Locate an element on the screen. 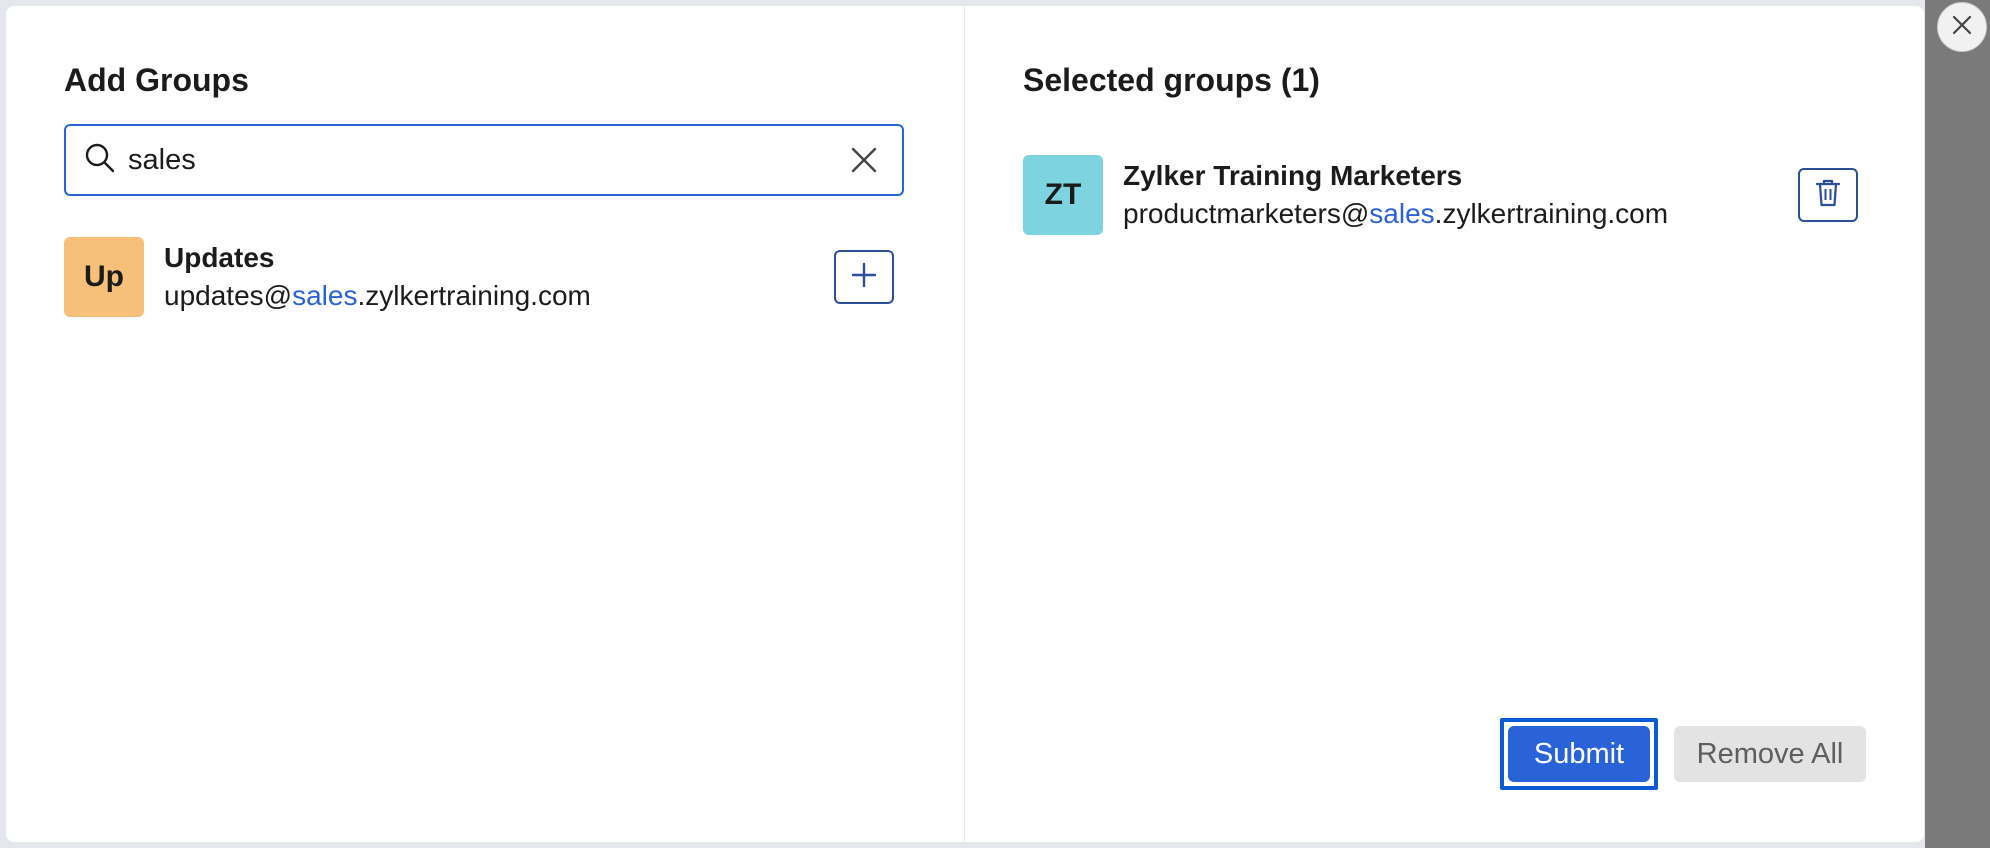  group-name: Updates is located at coordinates (219, 257).